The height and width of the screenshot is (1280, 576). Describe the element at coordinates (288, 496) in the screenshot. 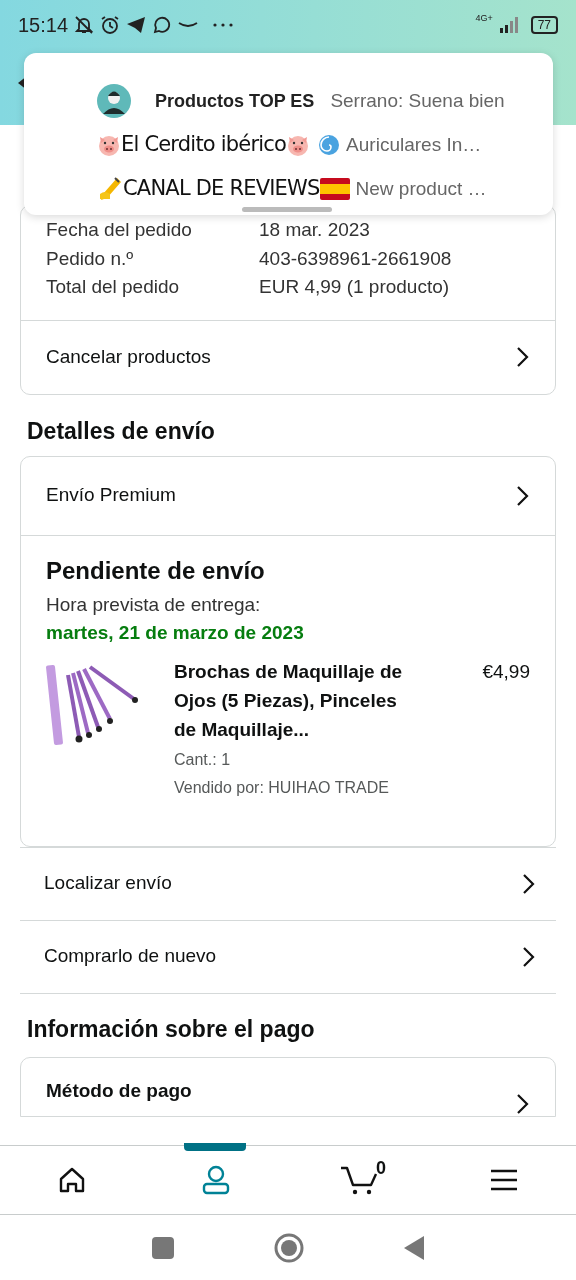

I see `shipping-method-row: Envío Premium` at that location.